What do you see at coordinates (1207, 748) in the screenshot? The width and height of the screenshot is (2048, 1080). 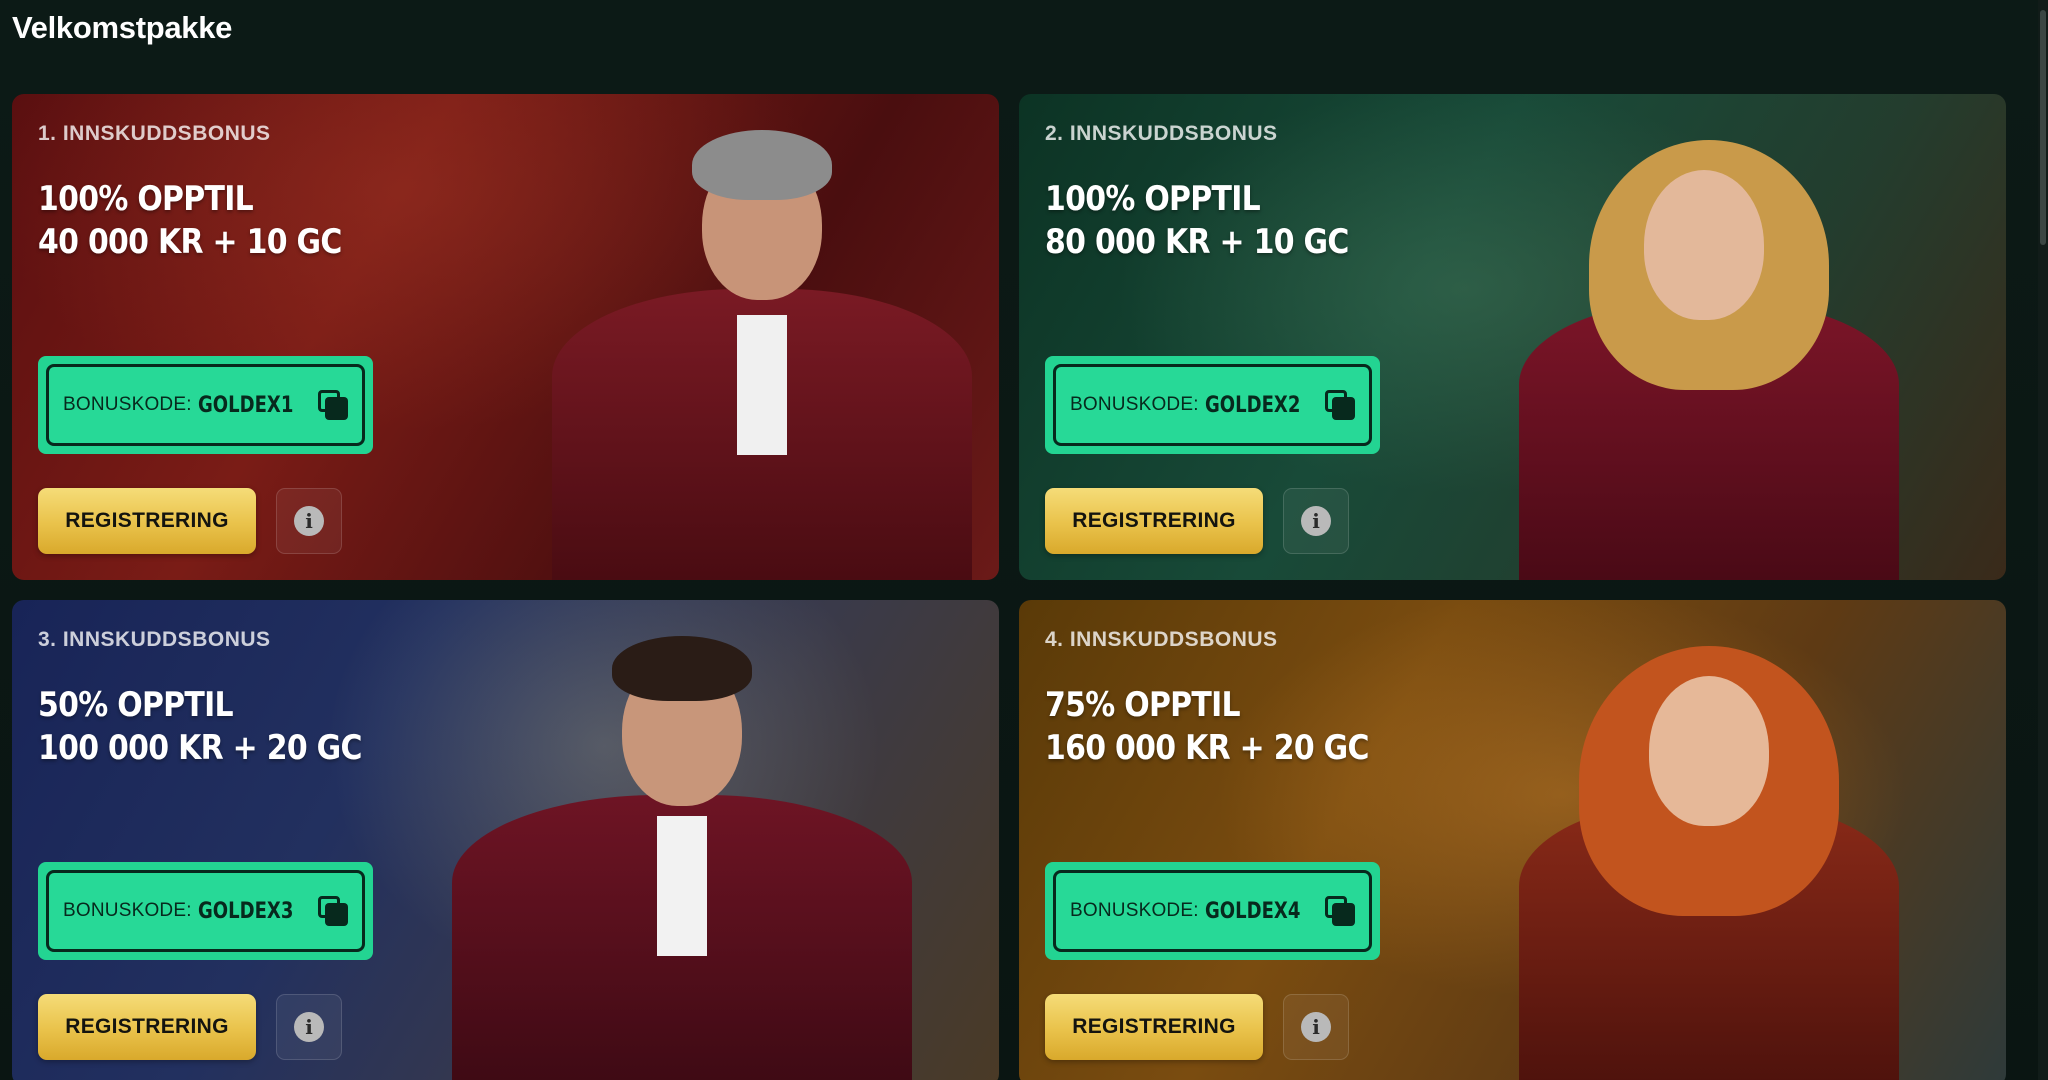 I see `offer-line-2: 160 000 KR + 20 GC` at bounding box center [1207, 748].